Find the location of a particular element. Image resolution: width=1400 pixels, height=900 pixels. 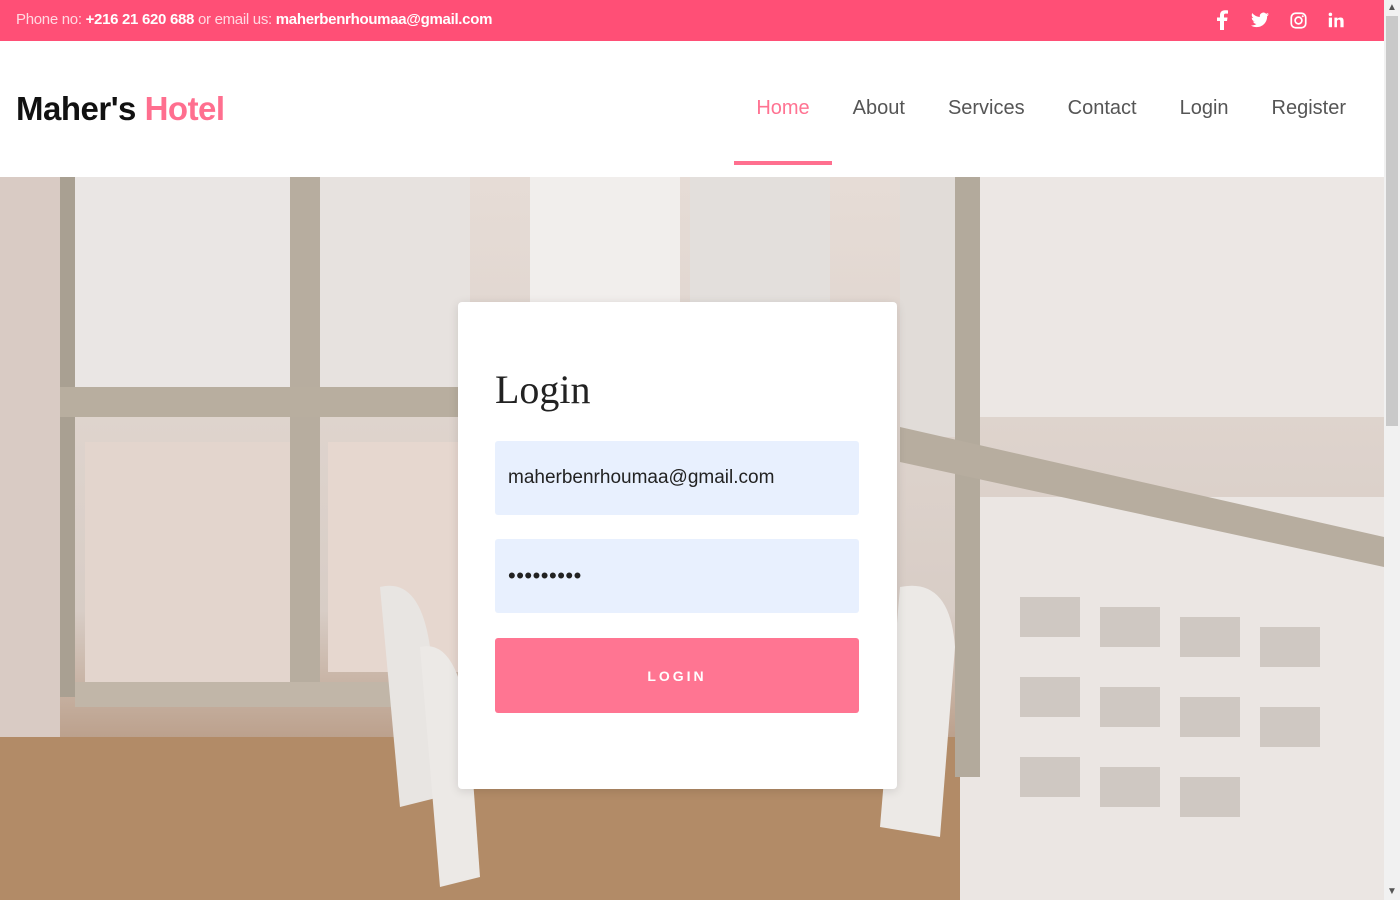

email-input: maherbenrhoumaa@gmail.com is located at coordinates (677, 478).